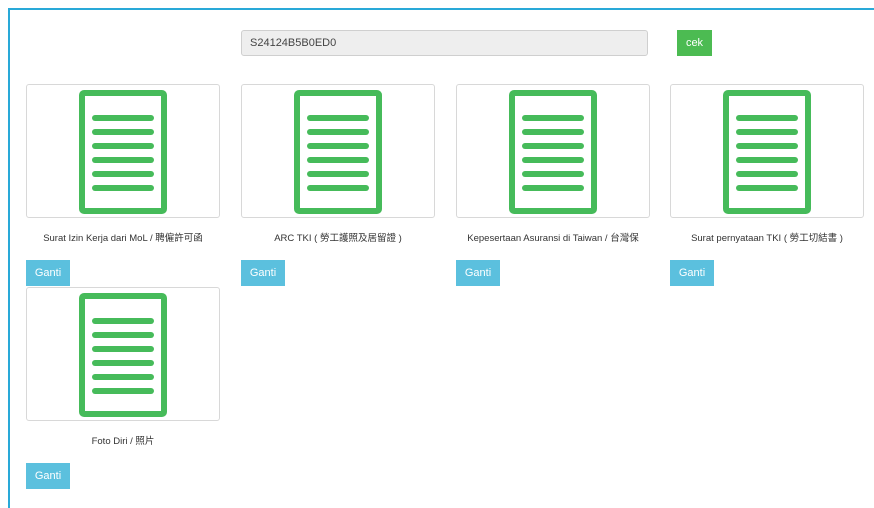  I want to click on document-caption: ARC TKI ( 勞工護照及居留證 ), so click(338, 238).